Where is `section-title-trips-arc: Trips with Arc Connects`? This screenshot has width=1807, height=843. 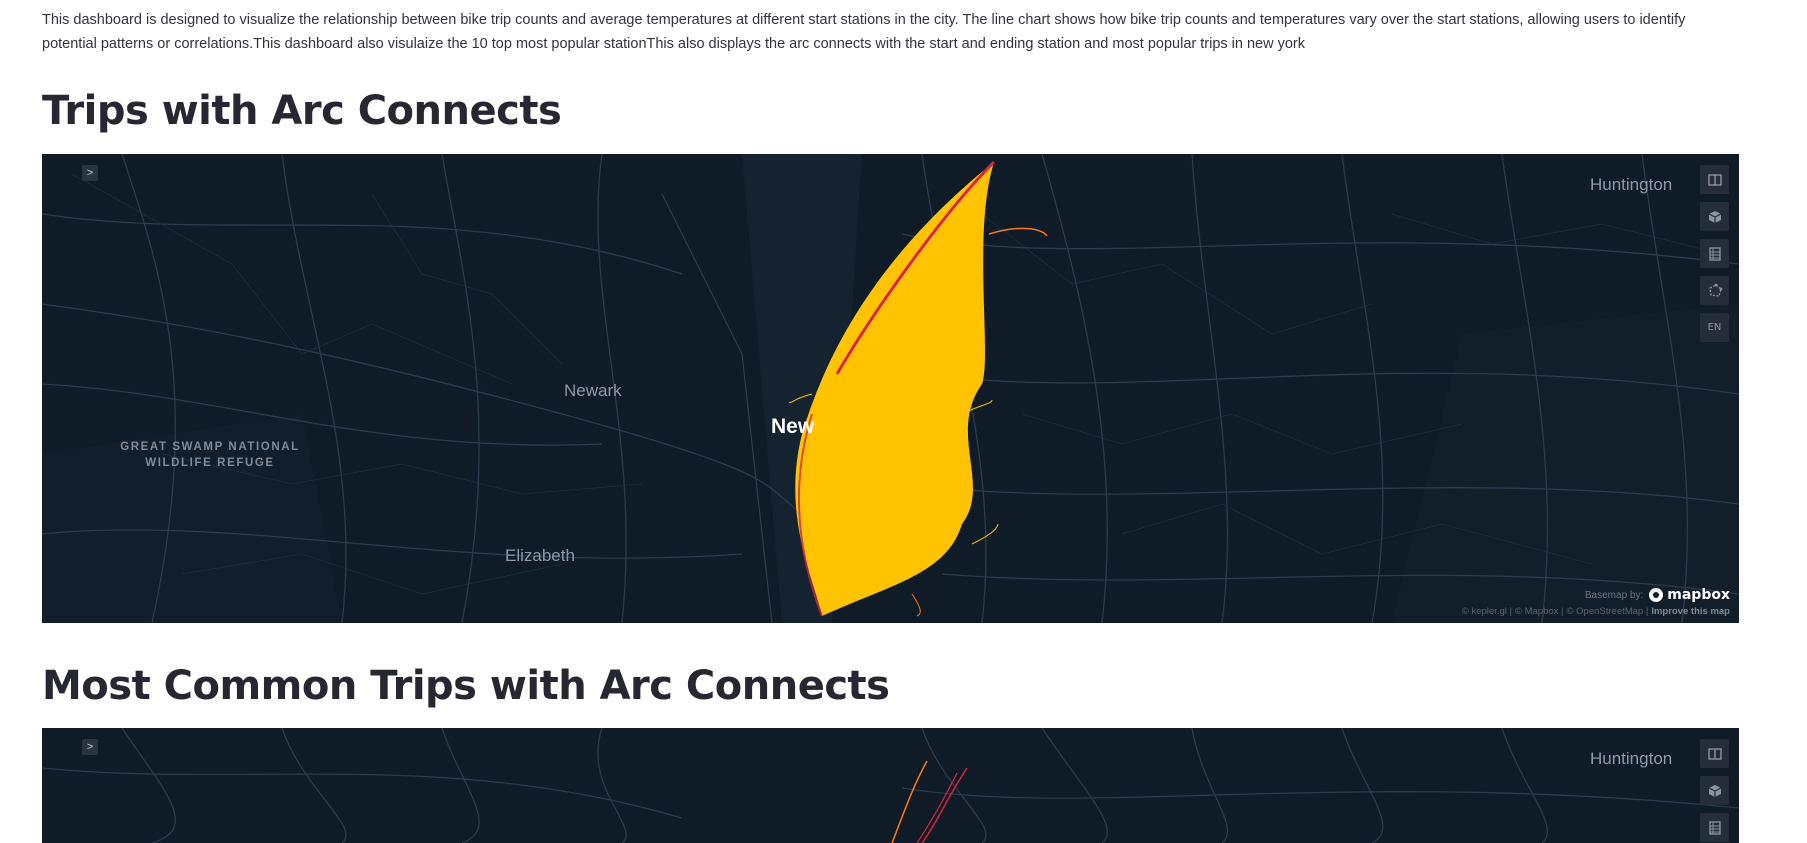
section-title-trips-arc: Trips with Arc Connects is located at coordinates (302, 111).